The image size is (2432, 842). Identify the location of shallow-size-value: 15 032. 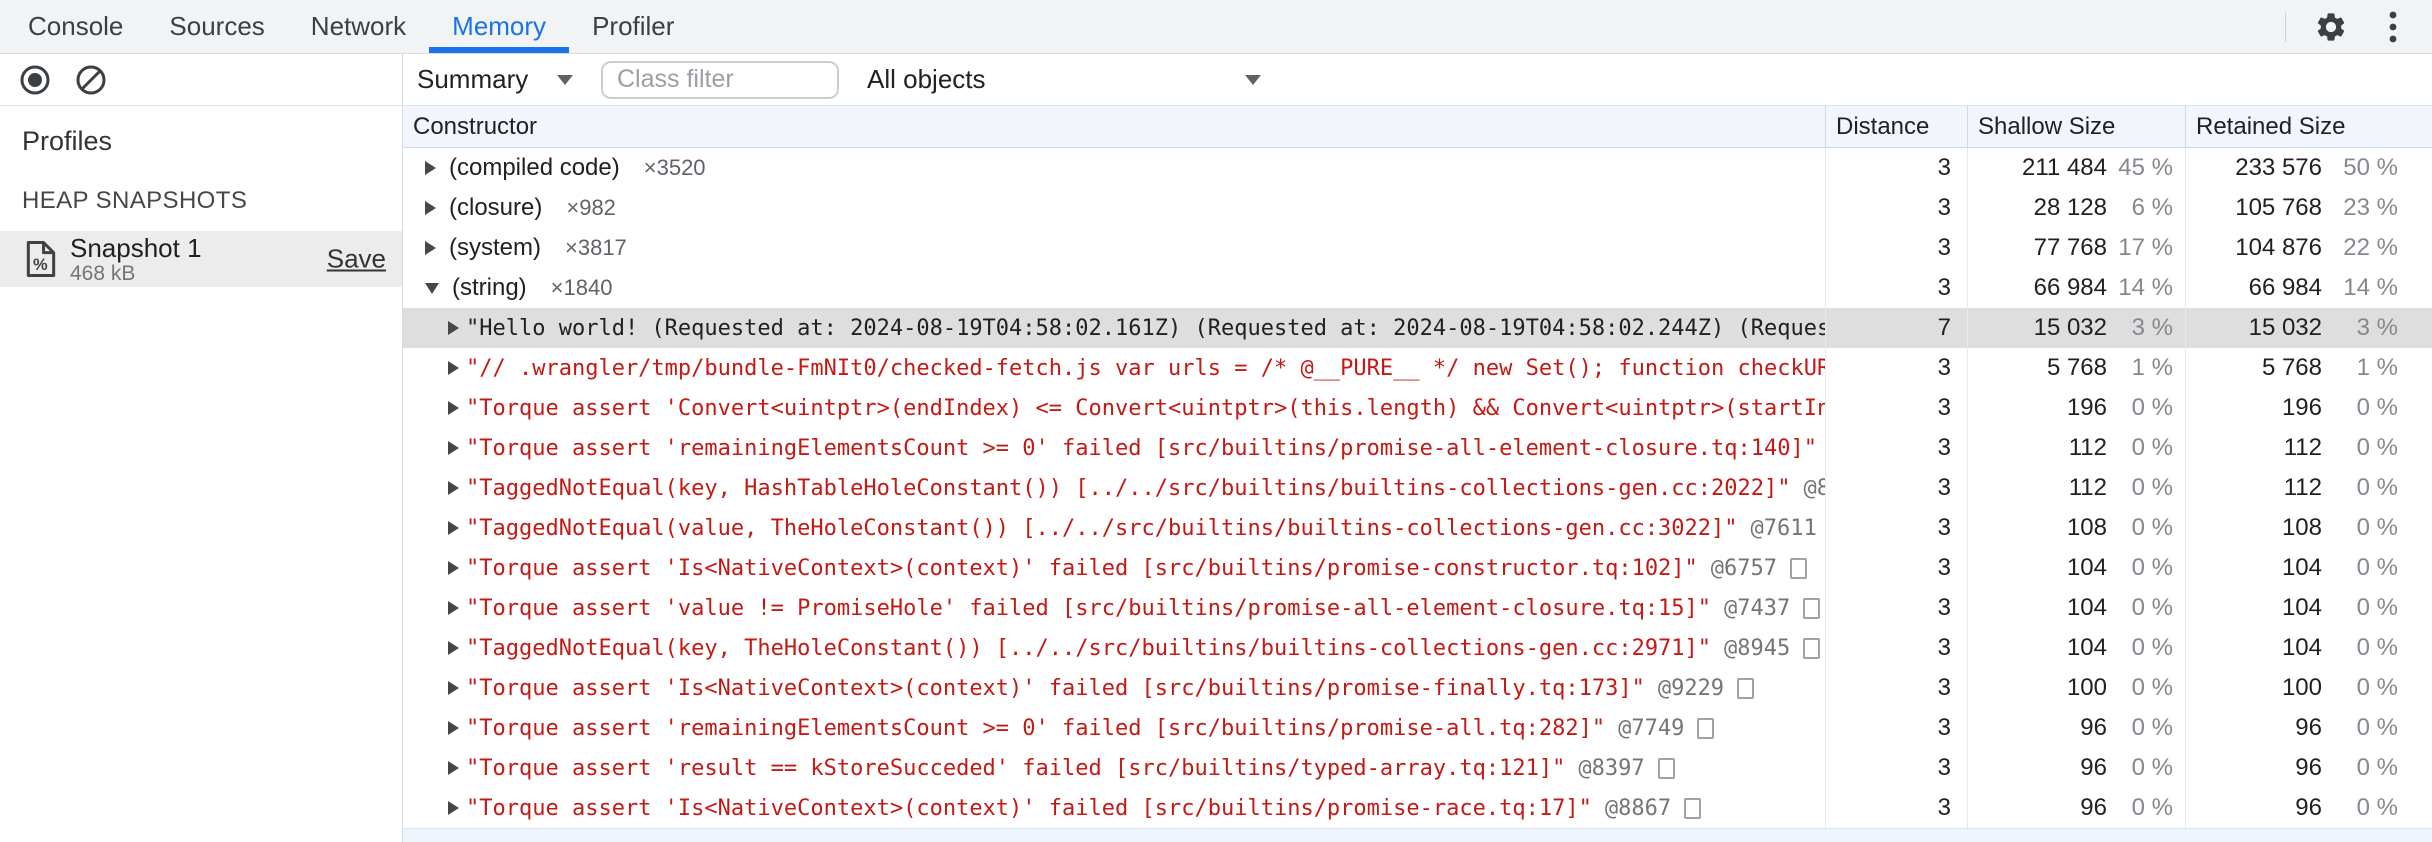
(2070, 327).